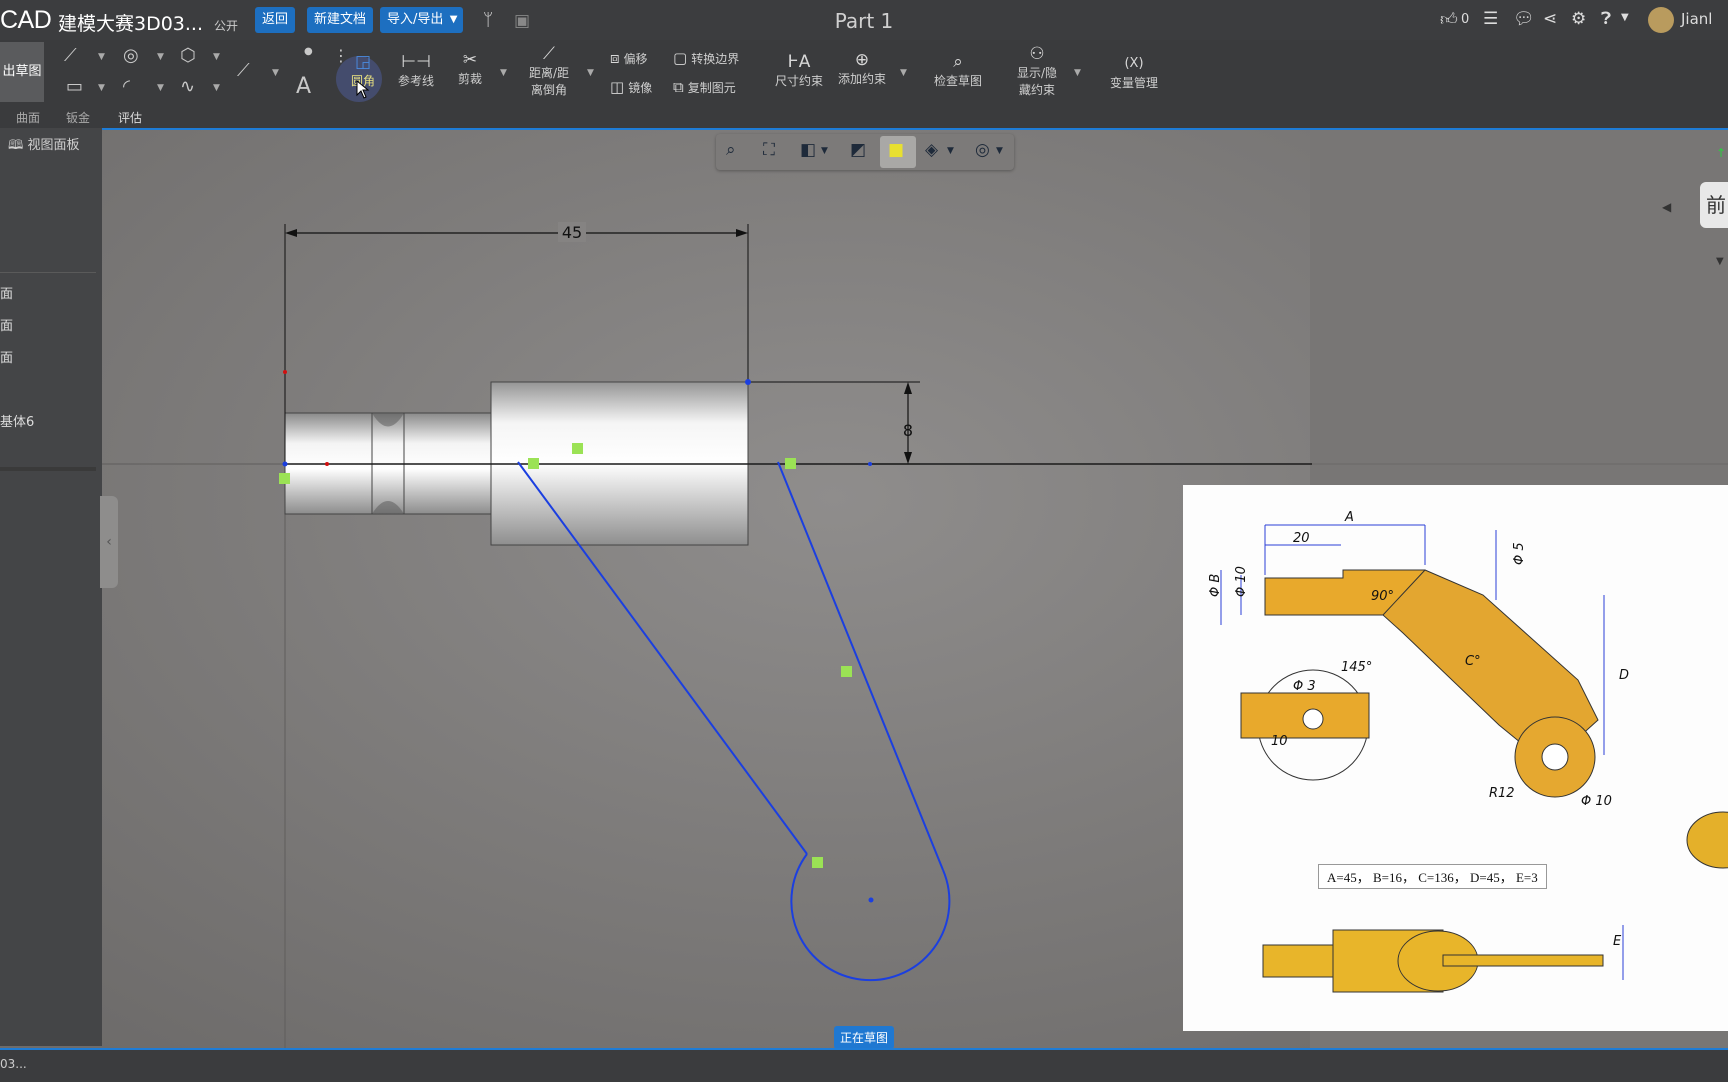 Image resolution: width=1728 pixels, height=1082 pixels. What do you see at coordinates (871, 900) in the screenshot?
I see `arc-center-point` at bounding box center [871, 900].